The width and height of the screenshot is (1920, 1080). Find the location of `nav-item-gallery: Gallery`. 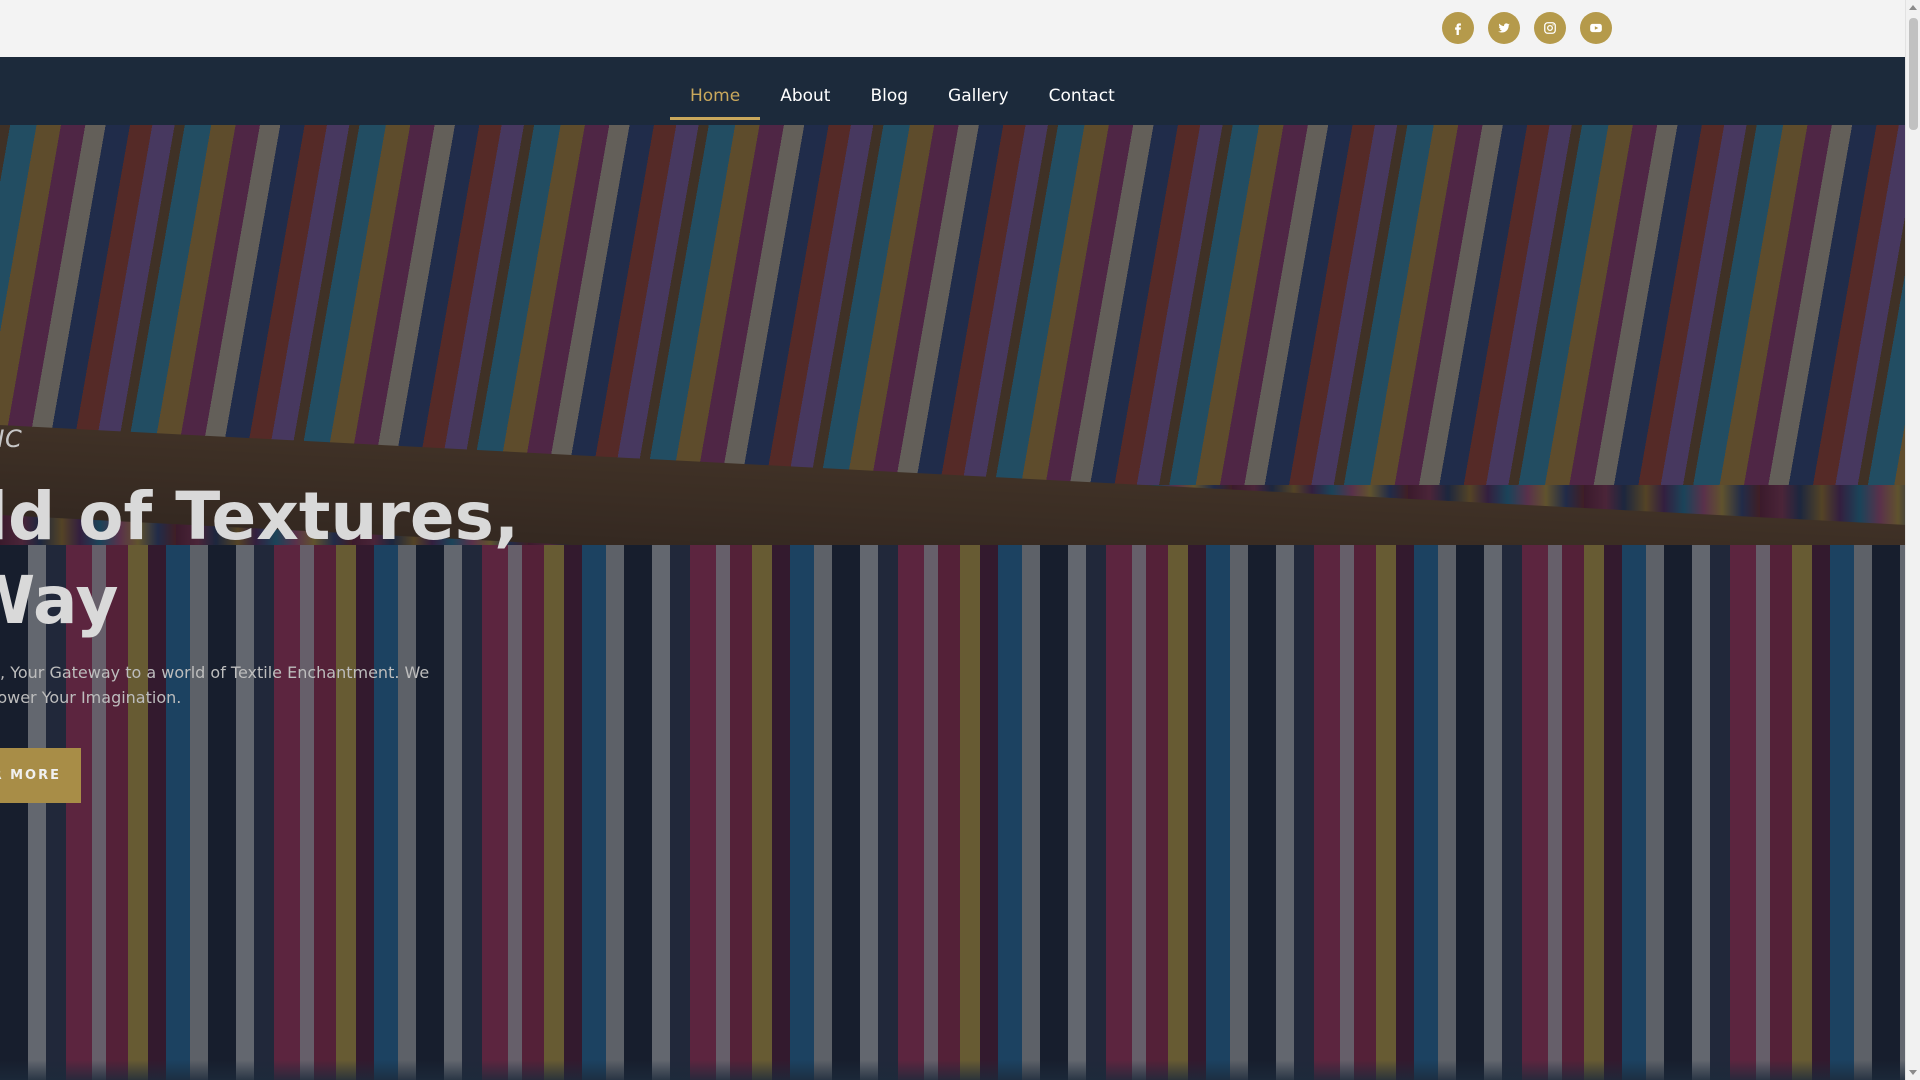

nav-item-gallery: Gallery is located at coordinates (978, 91).